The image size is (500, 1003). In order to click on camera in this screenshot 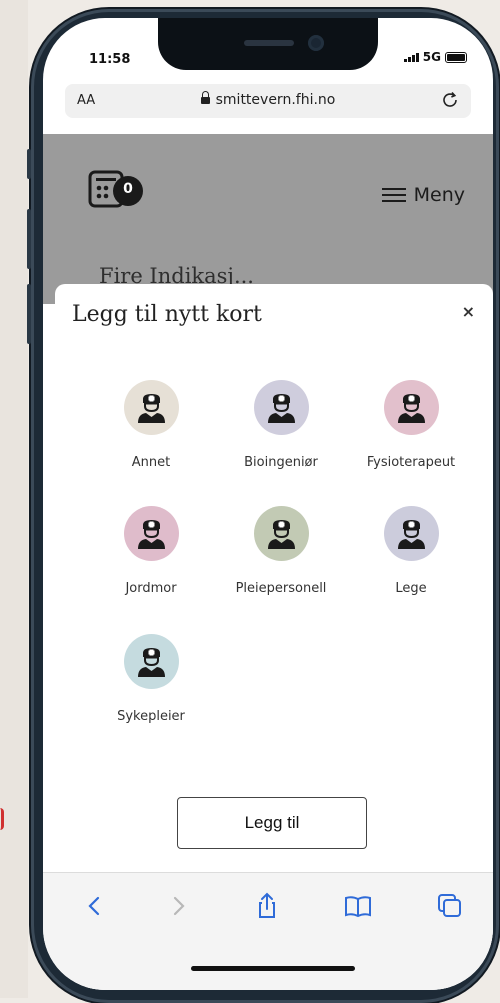, I will do `click(316, 43)`.